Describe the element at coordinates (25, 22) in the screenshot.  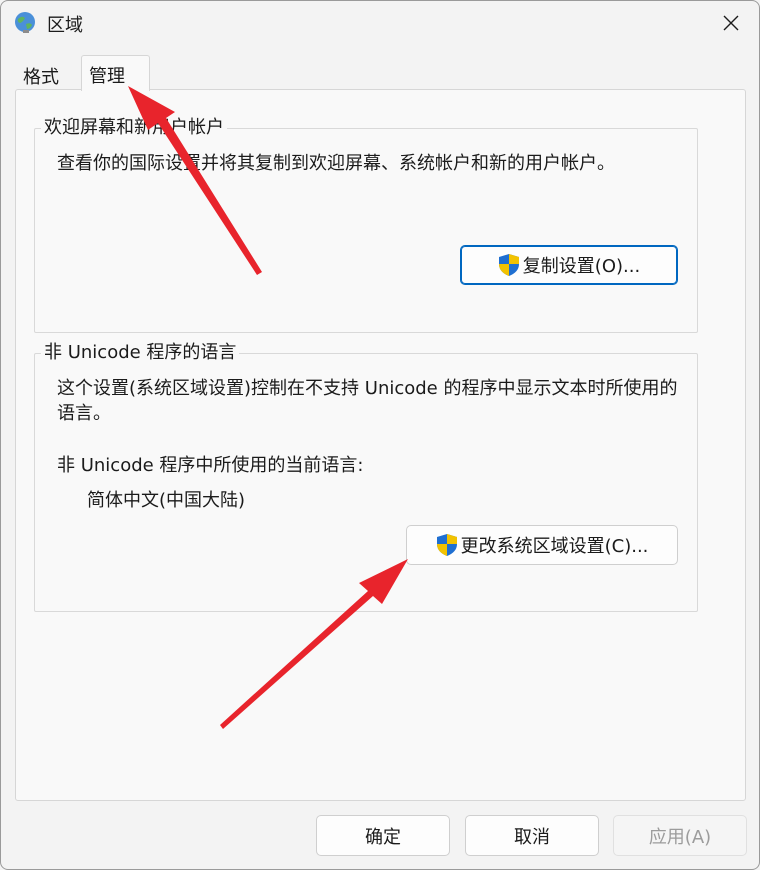
I see `globe-icon` at that location.